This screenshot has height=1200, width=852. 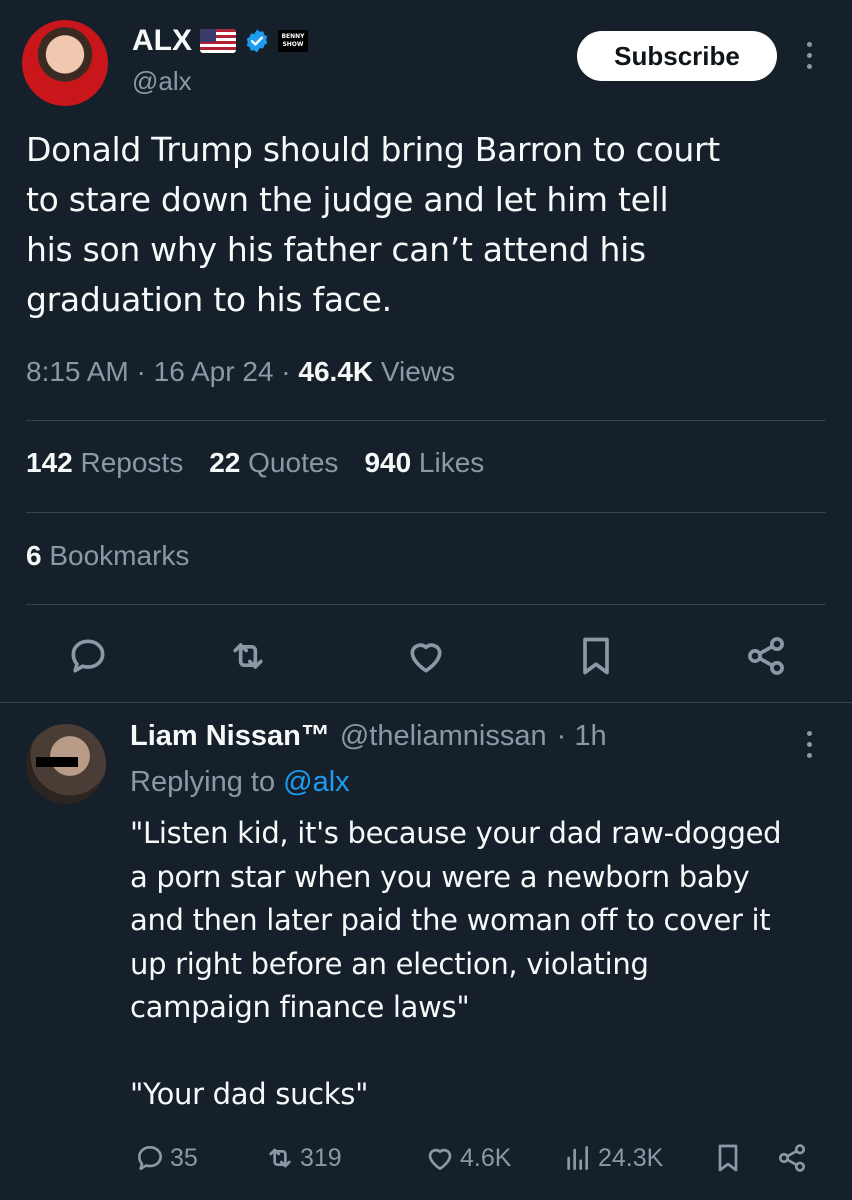 I want to click on reply-author-name: Liam Nissan™, so click(x=230, y=736).